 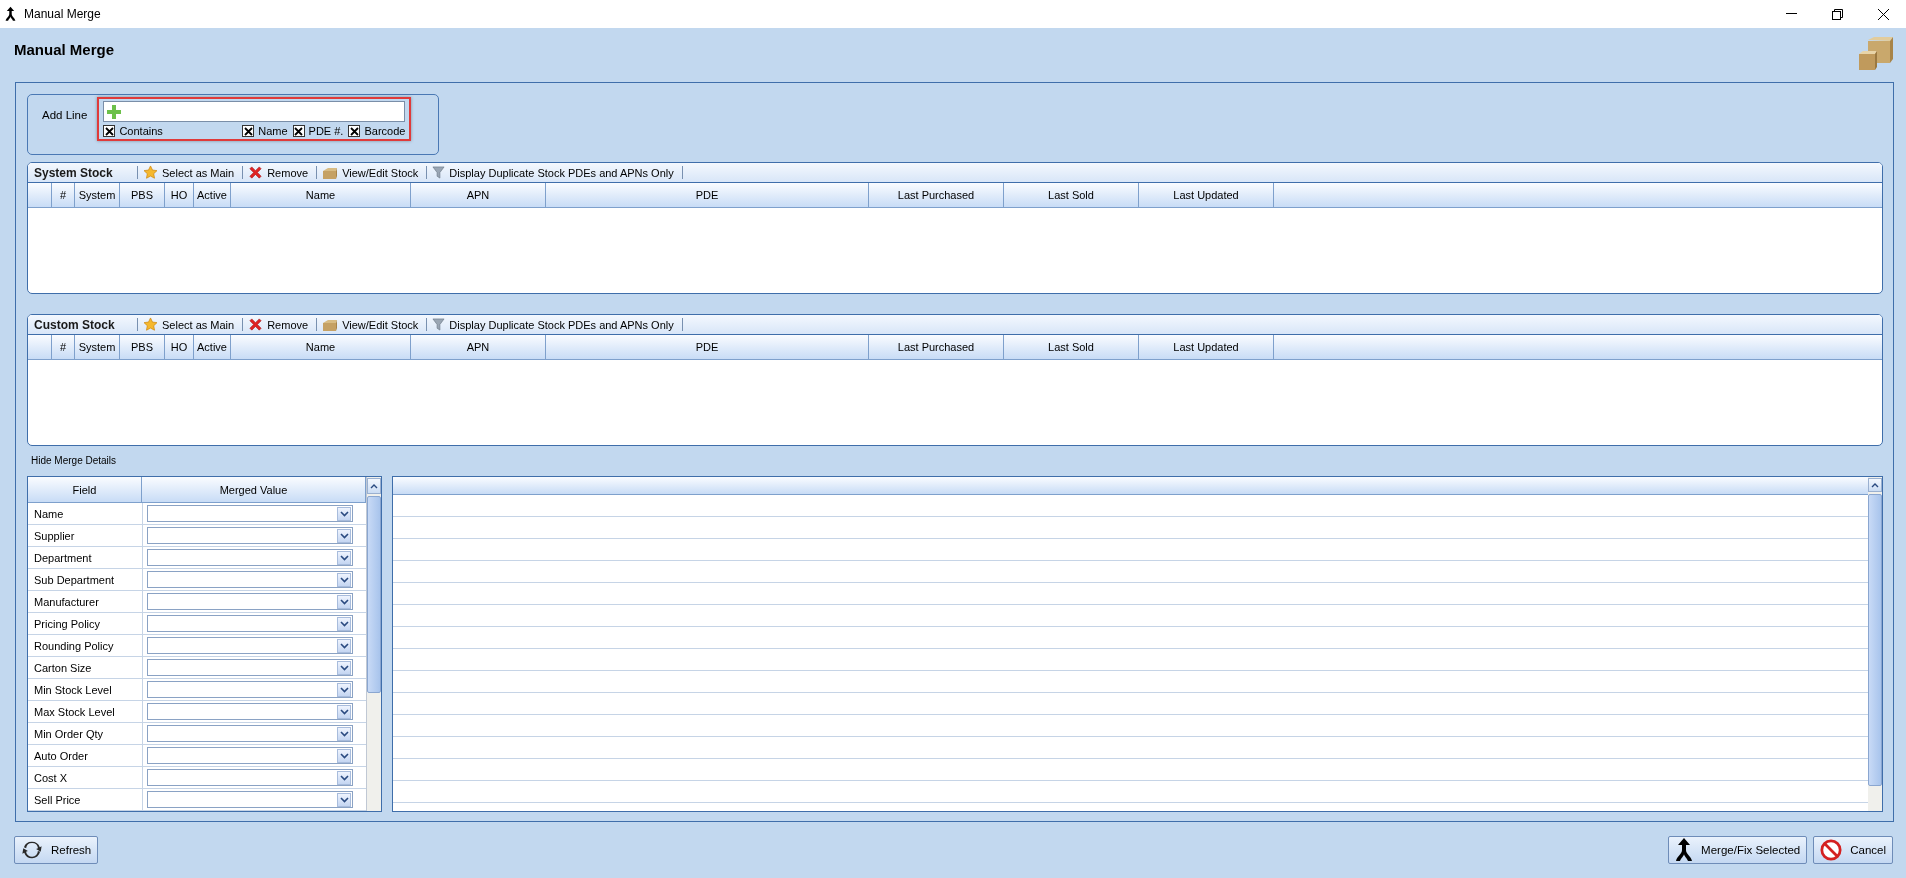 I want to click on field-label: Department, so click(x=85, y=557).